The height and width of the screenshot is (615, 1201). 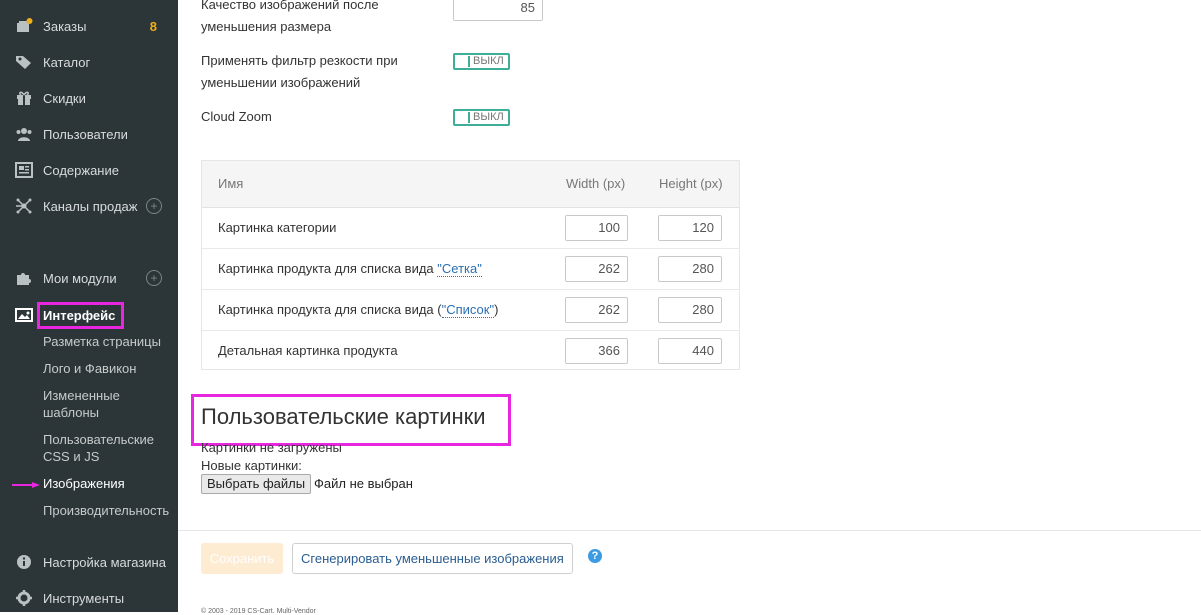 What do you see at coordinates (236, 116) in the screenshot?
I see `cloudzoom-label: Cloud Zoom` at bounding box center [236, 116].